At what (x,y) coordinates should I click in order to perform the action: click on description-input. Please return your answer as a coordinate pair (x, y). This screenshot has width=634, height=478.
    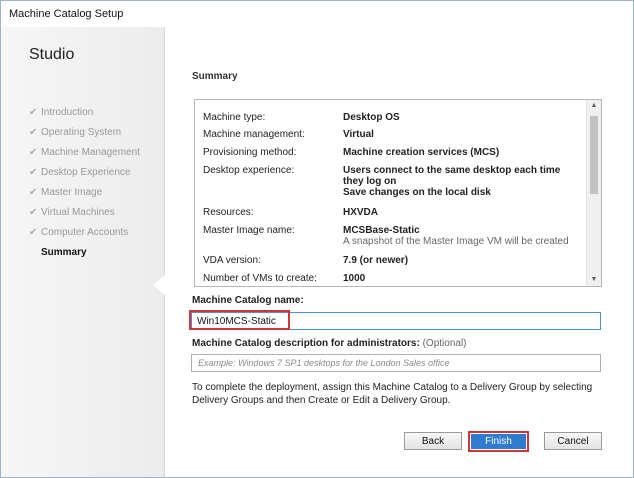
    Looking at the image, I should click on (396, 363).